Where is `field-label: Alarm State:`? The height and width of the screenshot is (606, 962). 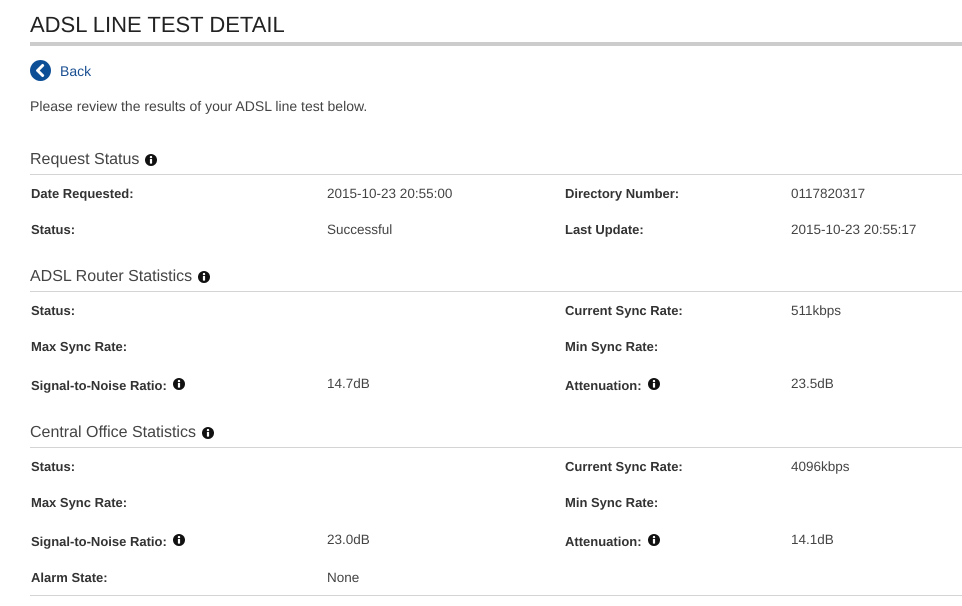
field-label: Alarm State: is located at coordinates (69, 577).